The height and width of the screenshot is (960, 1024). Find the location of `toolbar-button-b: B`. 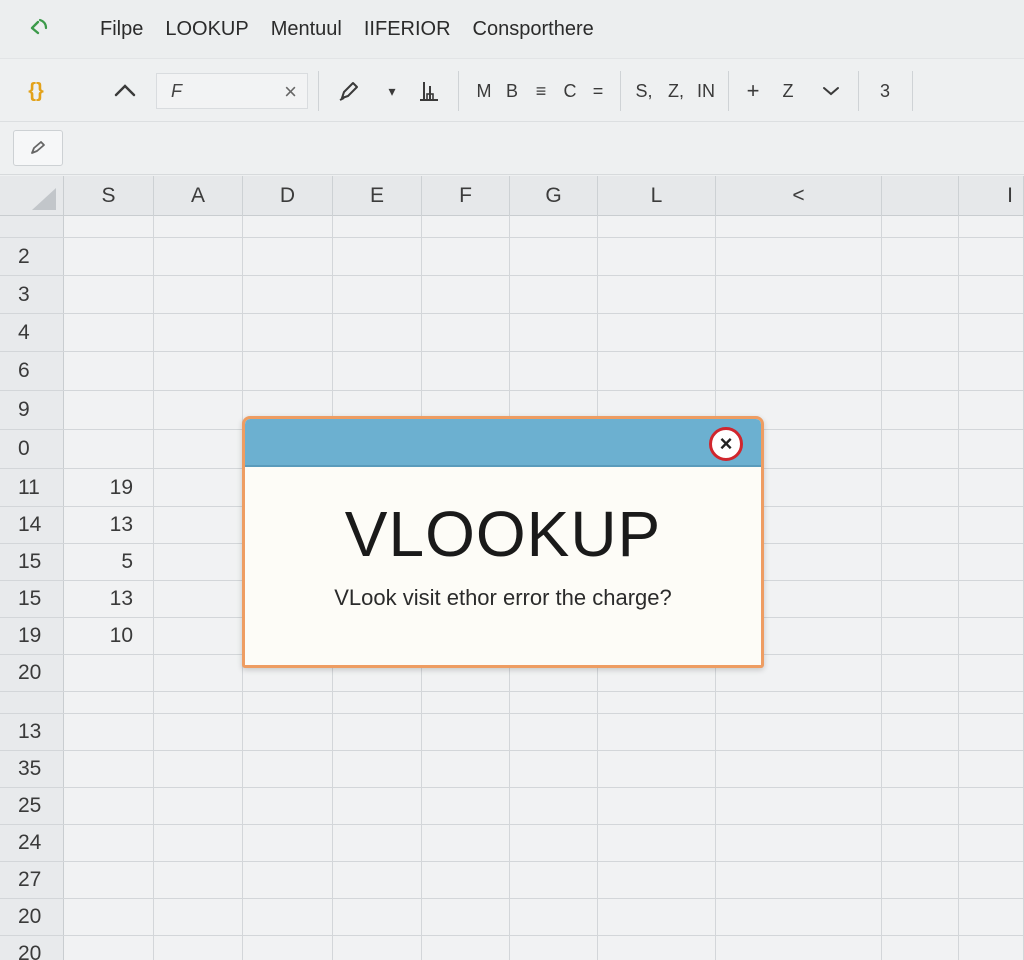

toolbar-button-b: B is located at coordinates (512, 91).